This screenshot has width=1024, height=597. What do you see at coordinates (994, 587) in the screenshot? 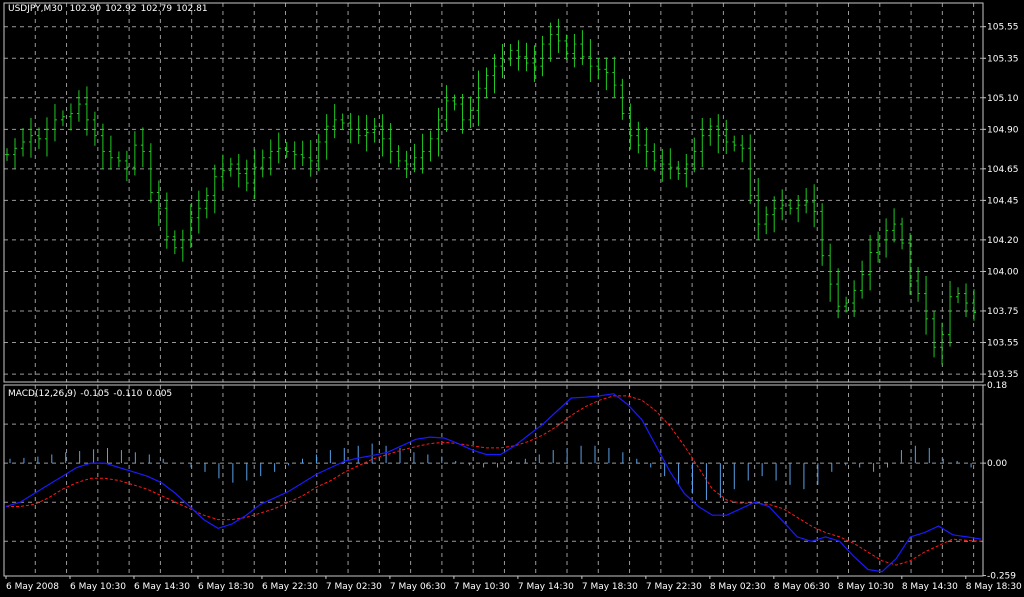
I see `time-axis-label: 8 May 18:30` at bounding box center [994, 587].